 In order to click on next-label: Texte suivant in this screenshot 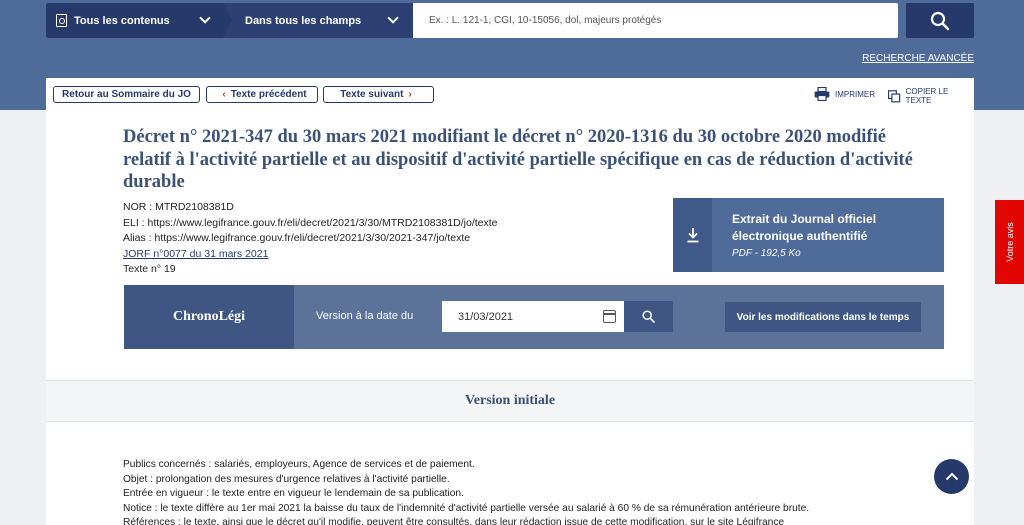, I will do `click(372, 94)`.